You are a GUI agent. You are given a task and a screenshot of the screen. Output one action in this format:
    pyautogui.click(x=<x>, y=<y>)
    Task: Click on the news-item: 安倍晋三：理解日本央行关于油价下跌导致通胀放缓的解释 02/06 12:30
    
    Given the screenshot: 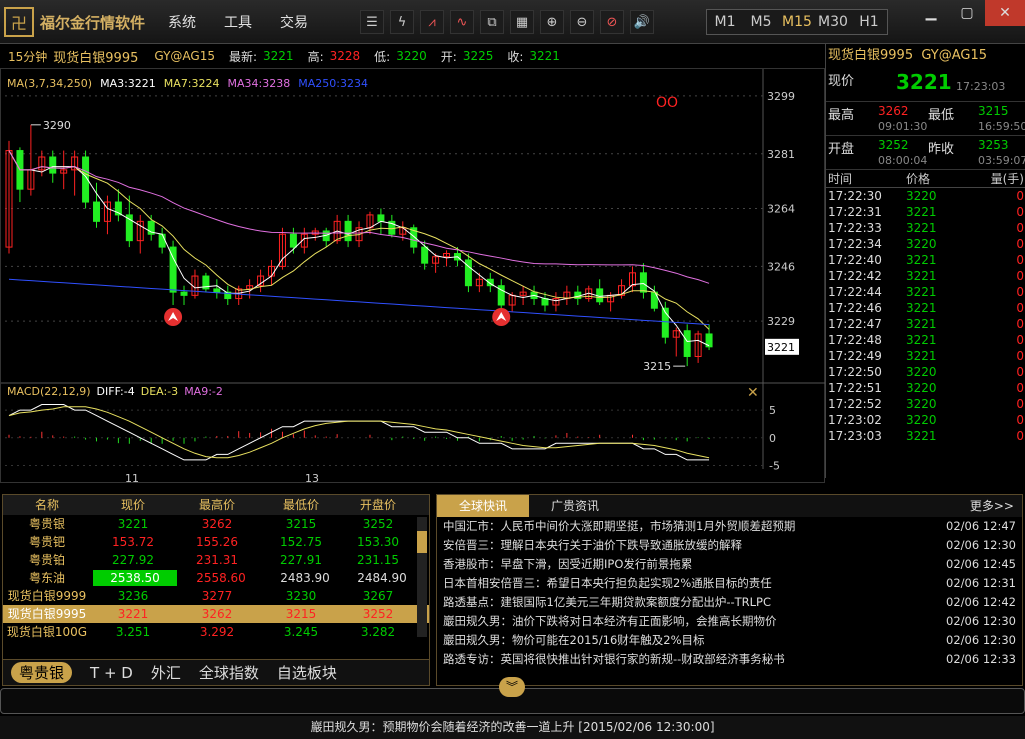 What is the action you would take?
    pyautogui.click(x=729, y=545)
    